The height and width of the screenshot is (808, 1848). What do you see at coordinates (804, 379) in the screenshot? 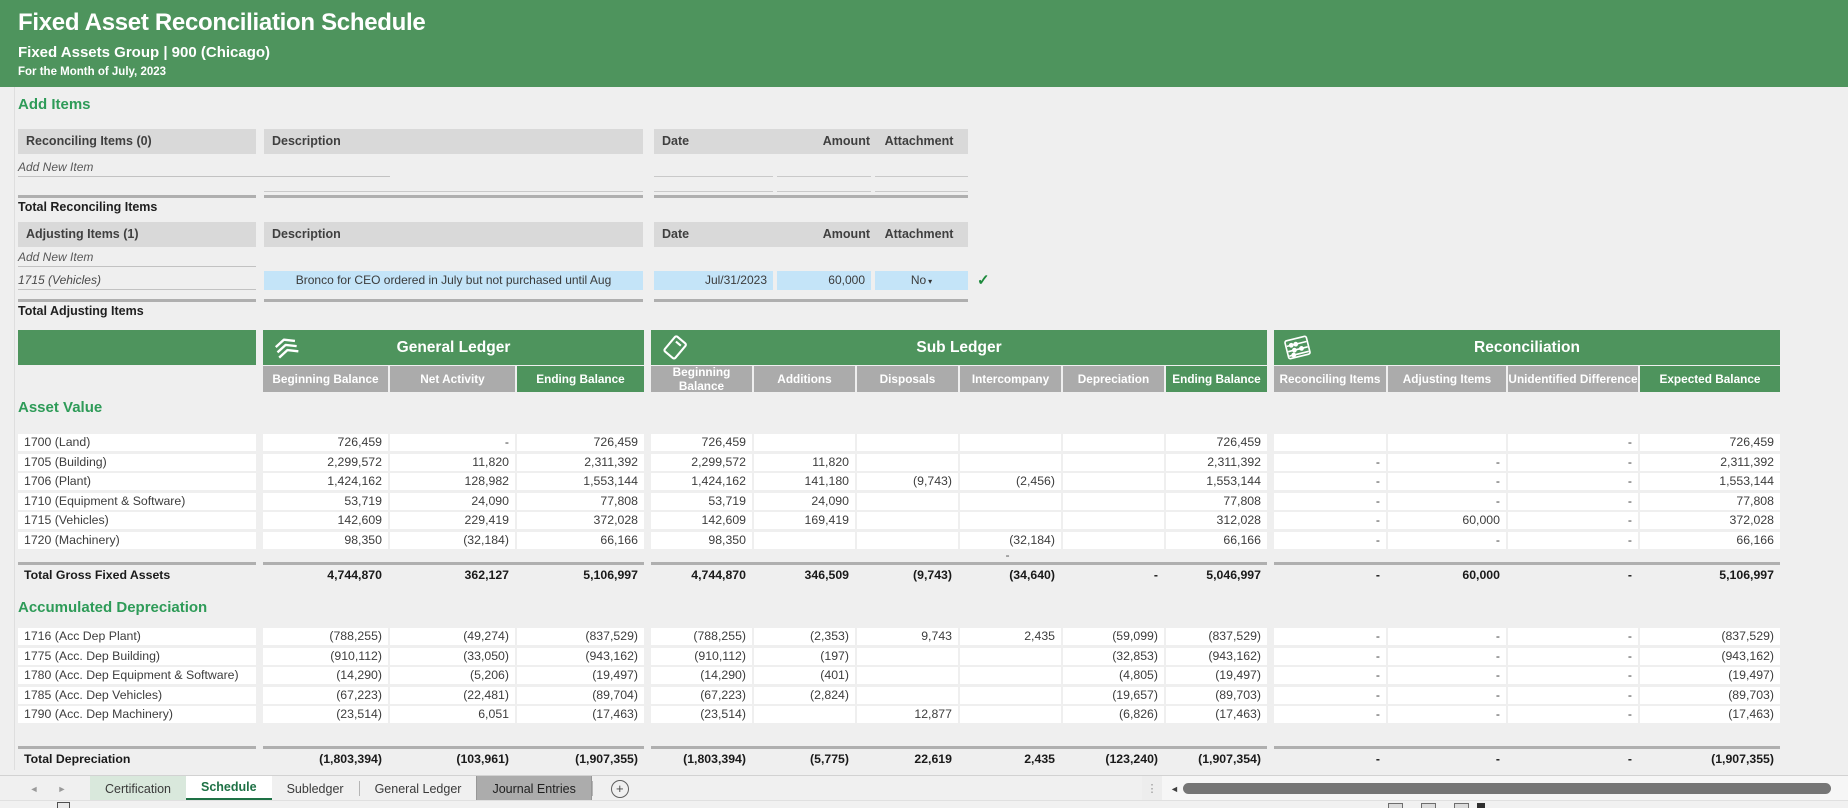
I see `col-sl-additions: Additions` at bounding box center [804, 379].